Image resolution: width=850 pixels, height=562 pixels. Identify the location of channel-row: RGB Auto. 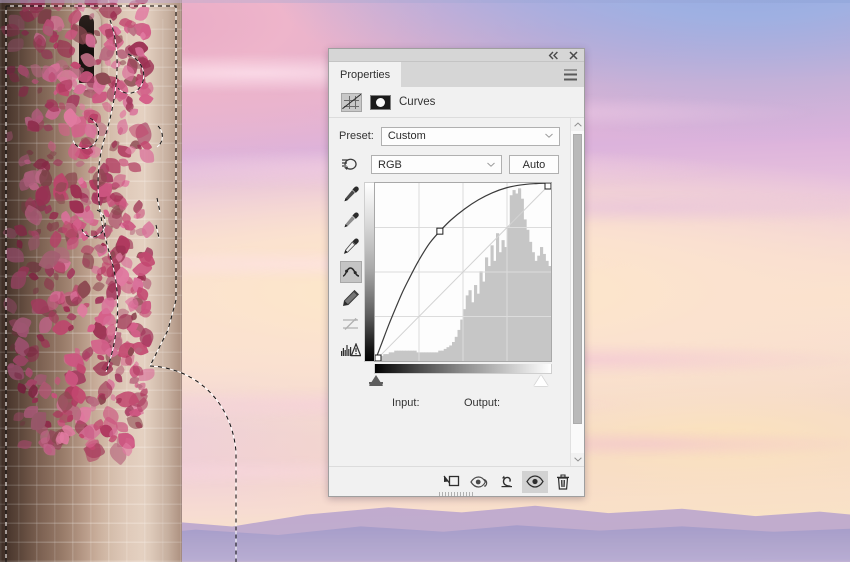
(449, 164).